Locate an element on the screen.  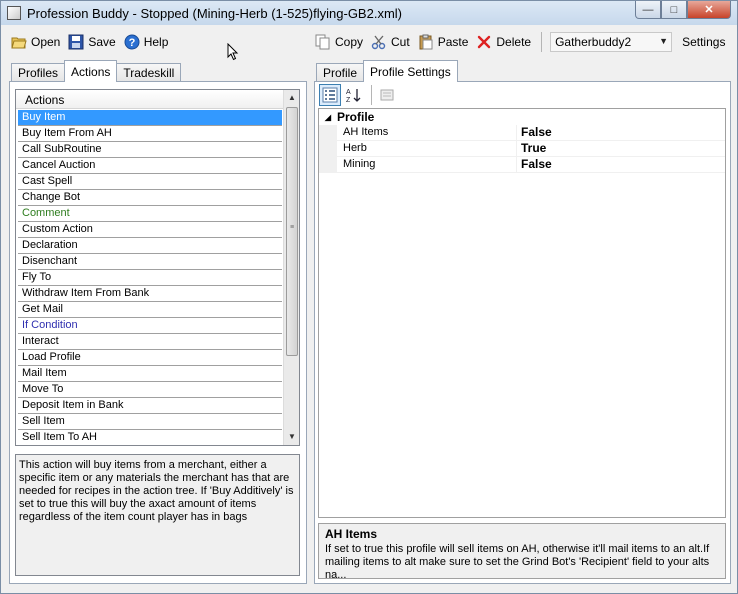
maximize-icon: □ is located at coordinates (674, 9).